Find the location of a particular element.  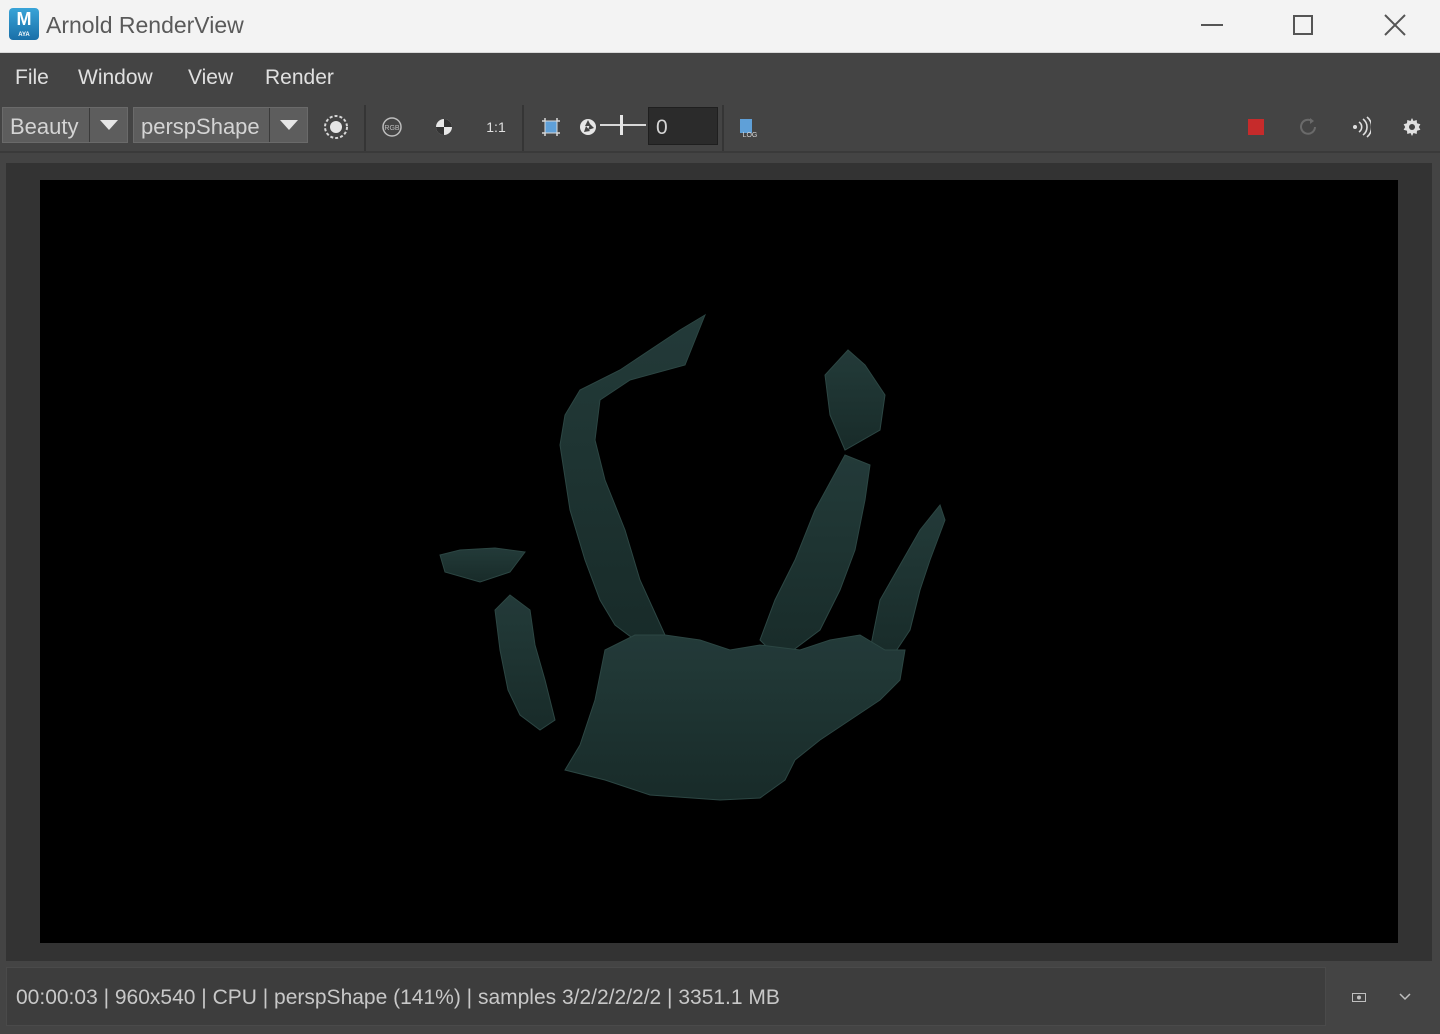

aperture-icon is located at coordinates (588, 127).